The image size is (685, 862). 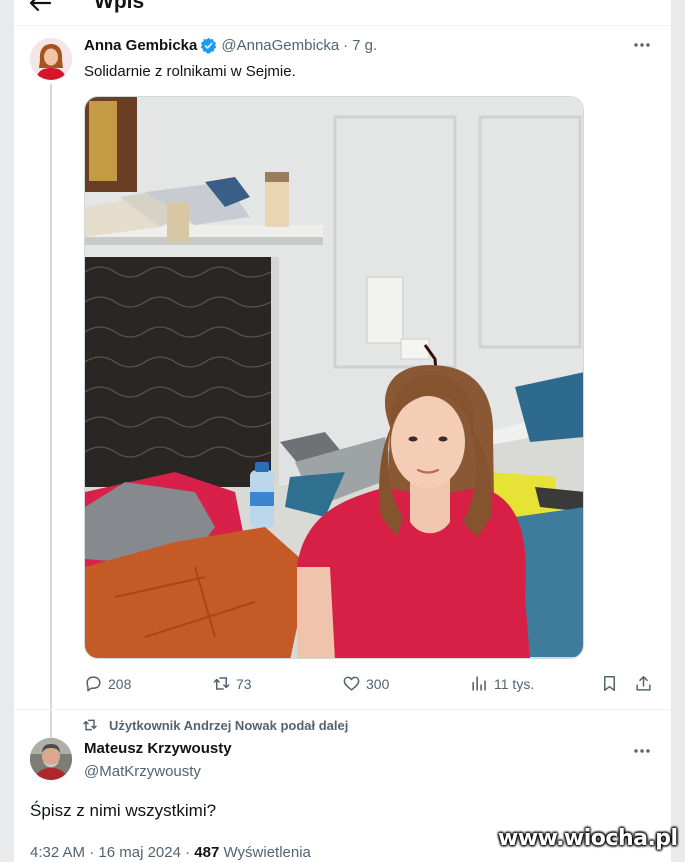 What do you see at coordinates (57, 852) in the screenshot?
I see `post-time: 4:32 AM` at bounding box center [57, 852].